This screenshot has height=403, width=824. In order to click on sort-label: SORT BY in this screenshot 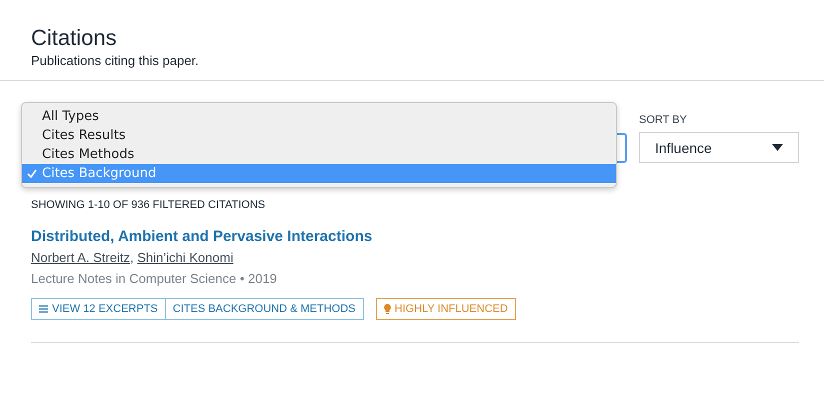, I will do `click(663, 120)`.